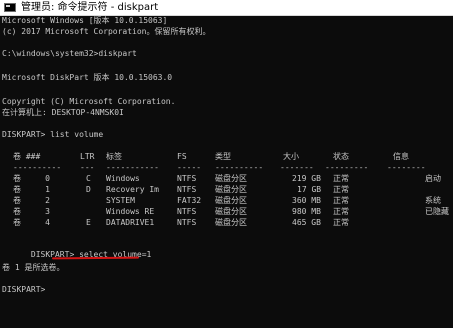 Image resolution: width=453 pixels, height=328 pixels. I want to click on result-line: 卷 1 是所选卷。, so click(33, 267).